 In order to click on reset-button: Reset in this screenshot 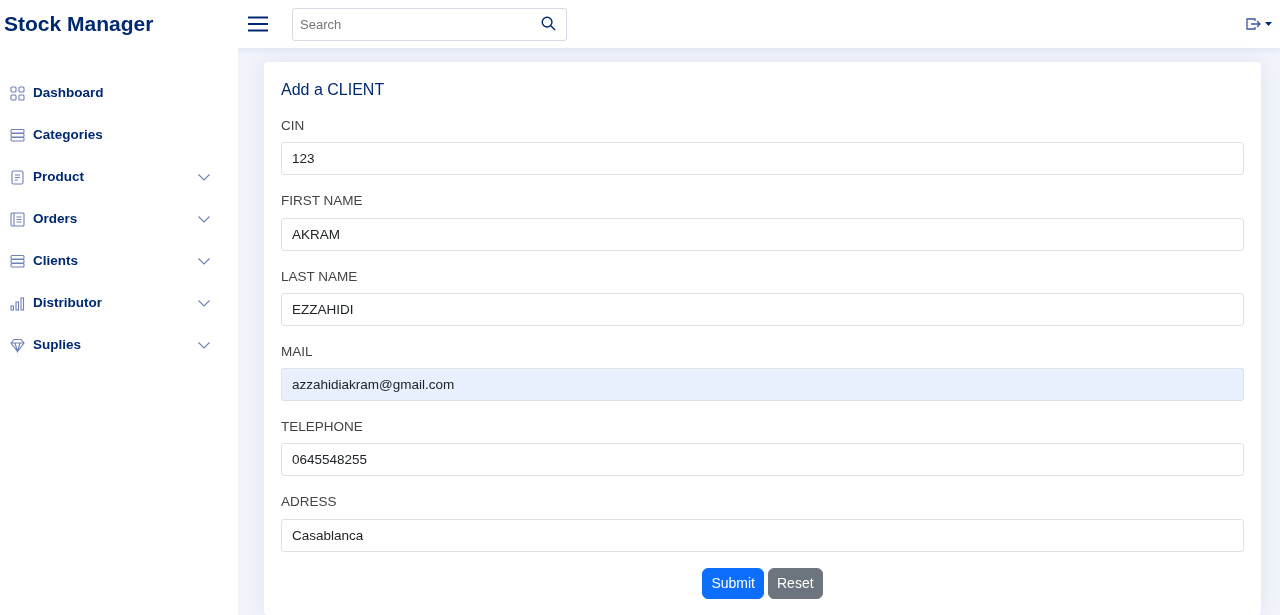, I will do `click(795, 583)`.